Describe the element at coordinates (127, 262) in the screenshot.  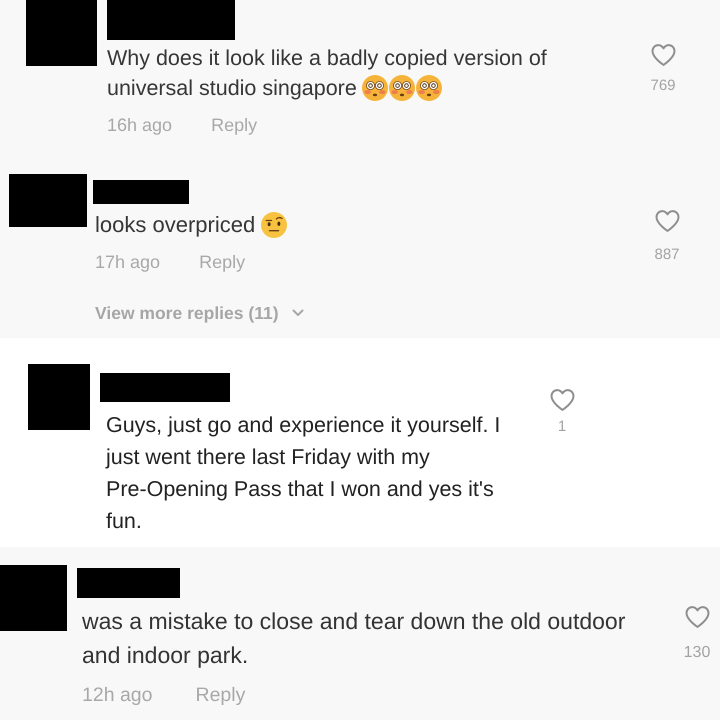
I see `comment-time: 17h ago` at that location.